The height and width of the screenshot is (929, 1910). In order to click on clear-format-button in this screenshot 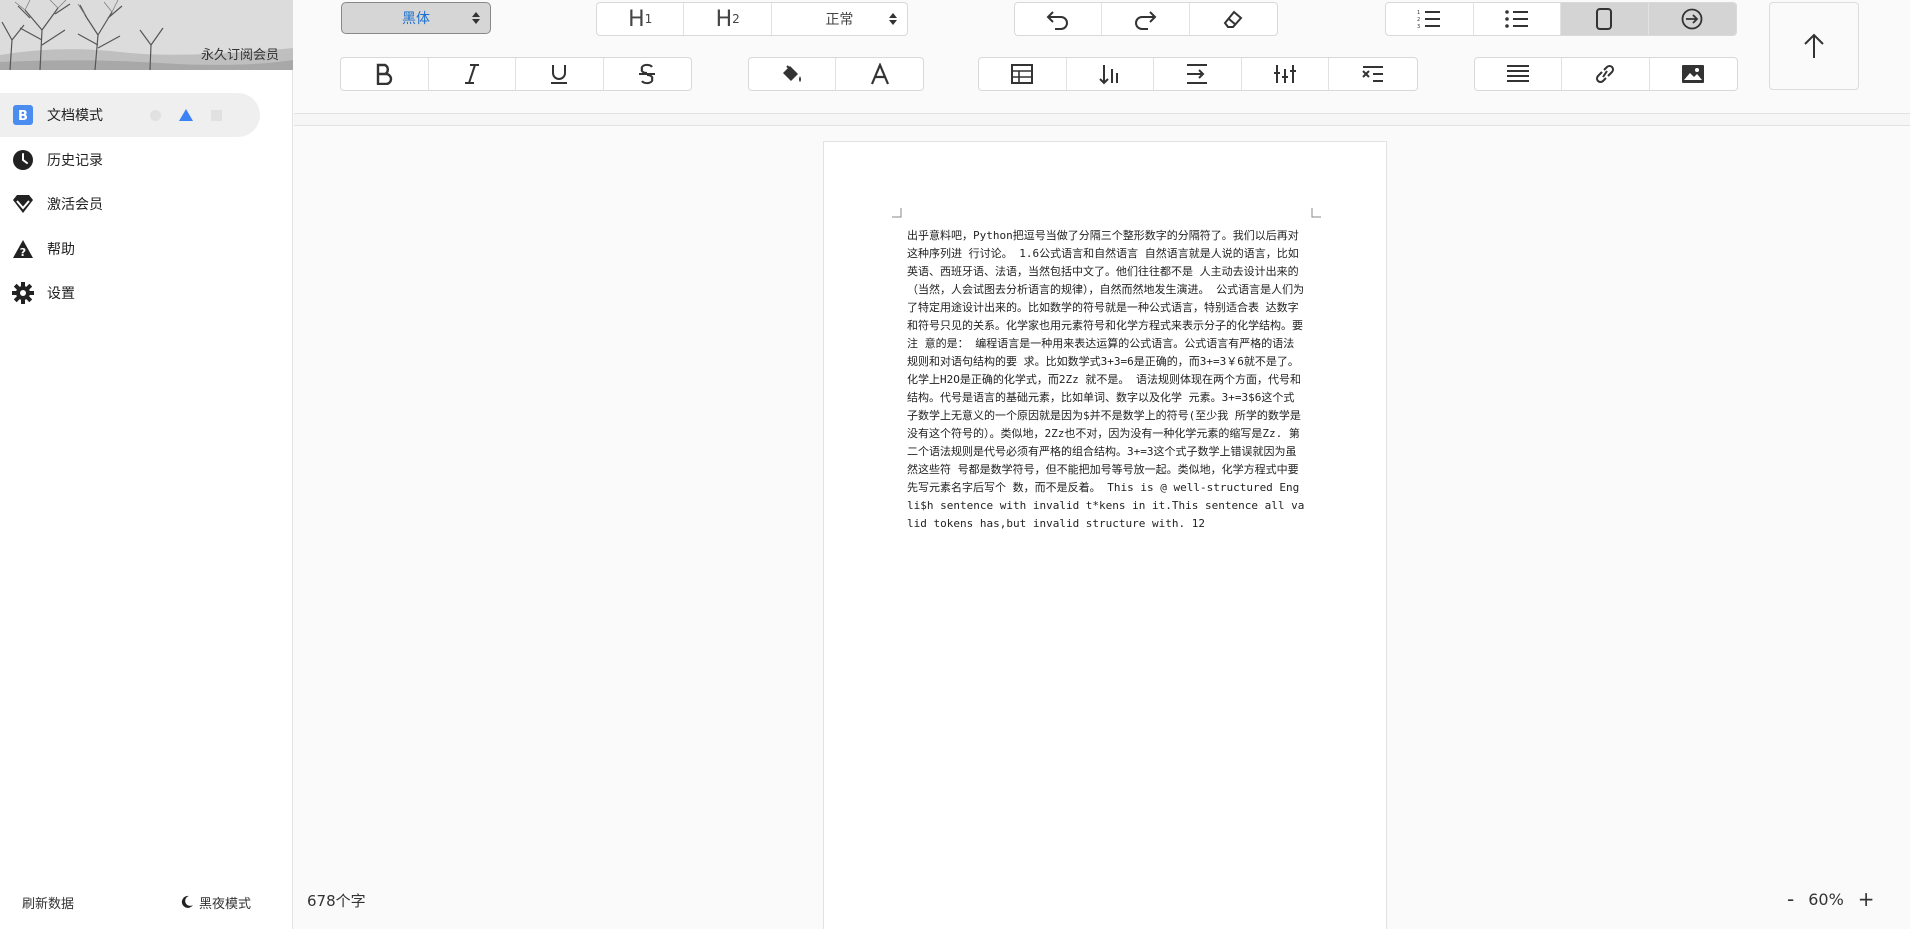, I will do `click(1233, 19)`.